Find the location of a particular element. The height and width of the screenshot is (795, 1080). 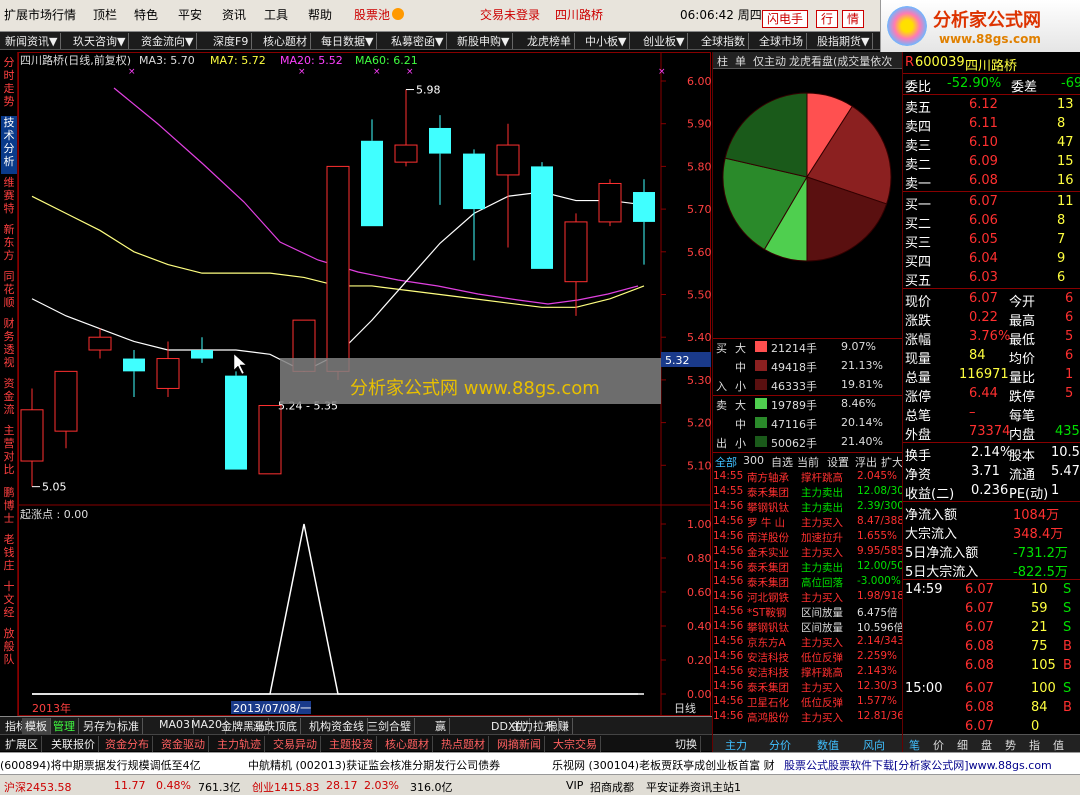

indicator-tab-10: 三剑合璧 is located at coordinates (389, 726).